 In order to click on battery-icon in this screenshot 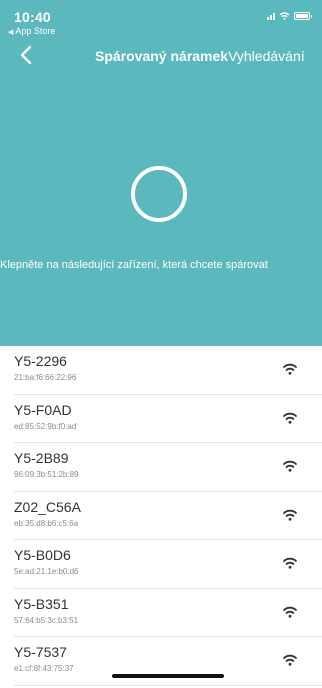, I will do `click(303, 16)`.